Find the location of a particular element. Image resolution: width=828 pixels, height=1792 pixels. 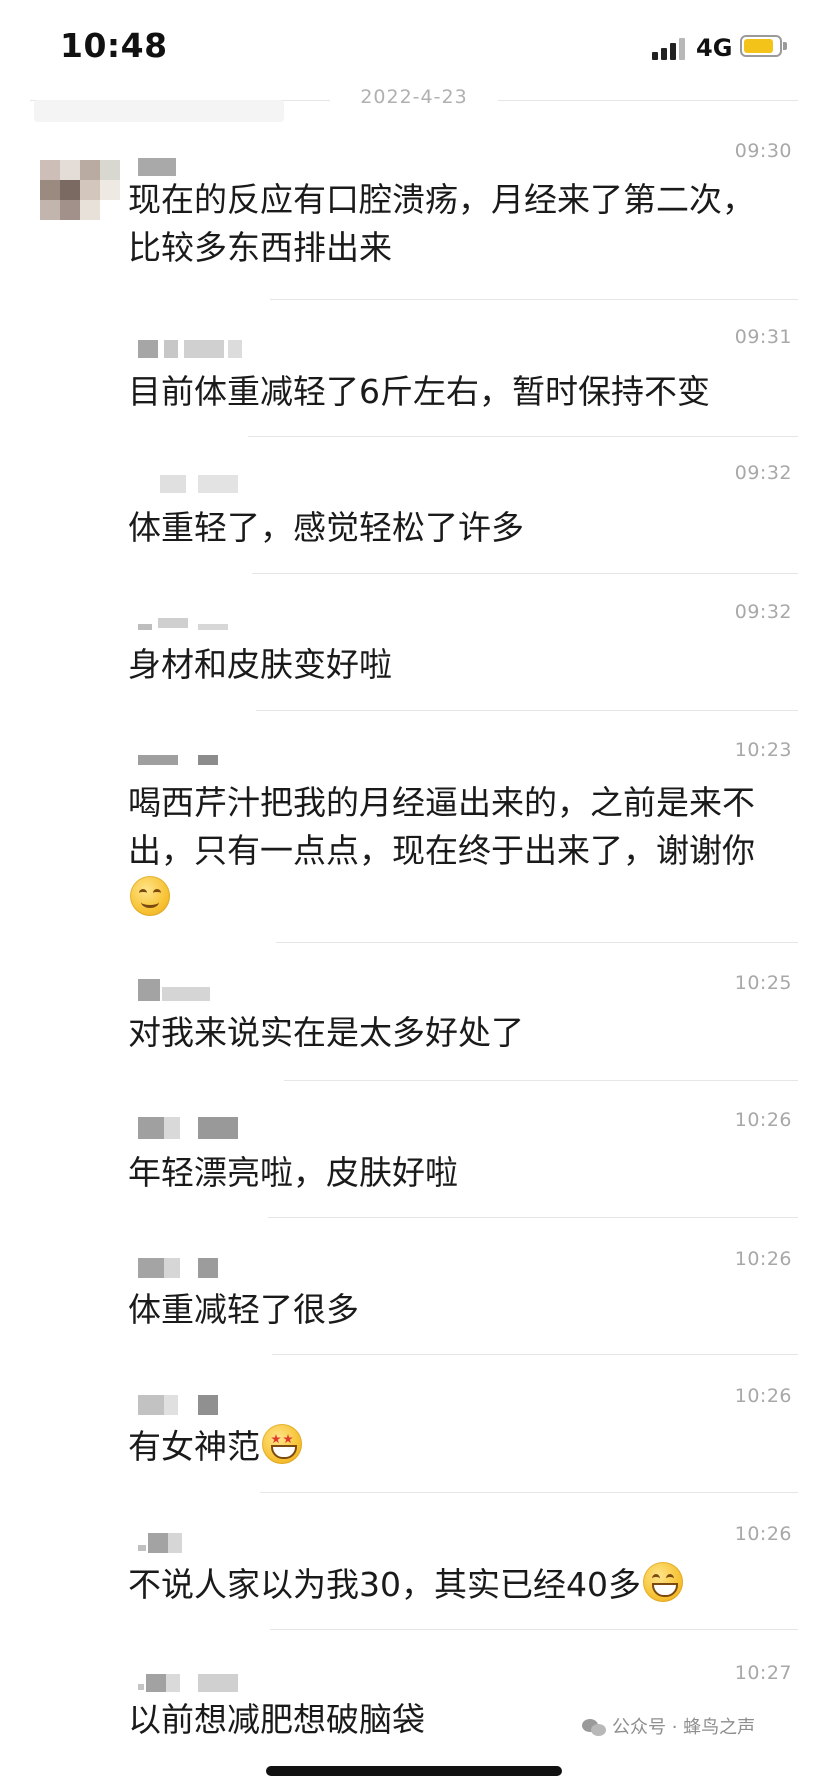

date-line-right is located at coordinates (648, 100).